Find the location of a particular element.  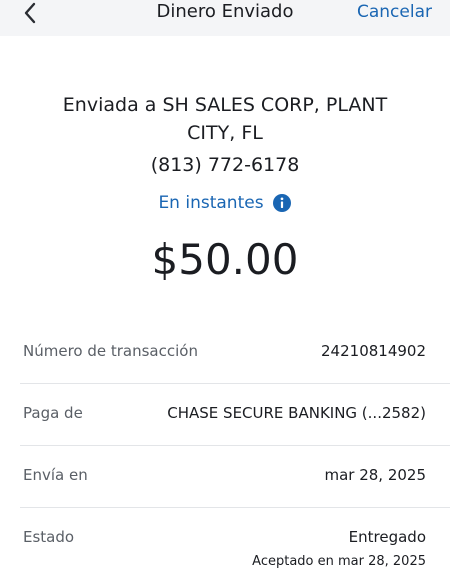

recipient-phone: (813) 772-6178 is located at coordinates (225, 165).